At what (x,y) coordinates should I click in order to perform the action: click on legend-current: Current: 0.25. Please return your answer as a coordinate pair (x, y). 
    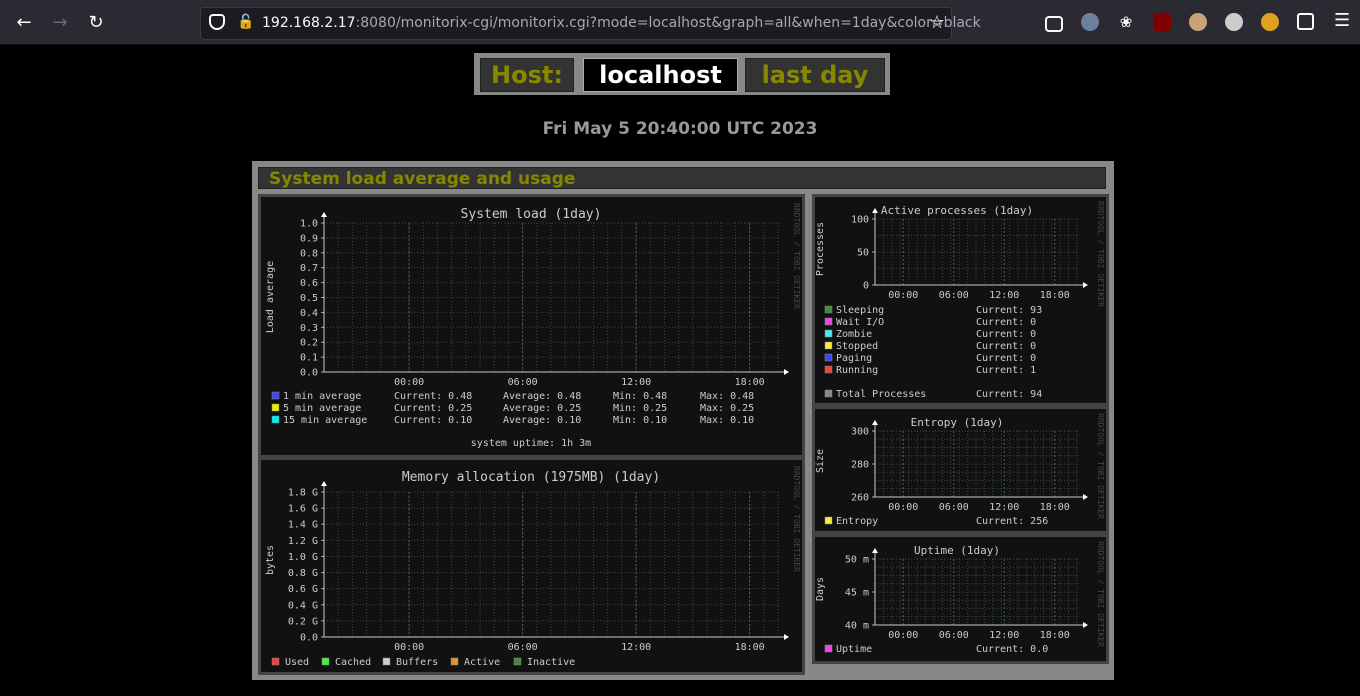
    Looking at the image, I should click on (433, 408).